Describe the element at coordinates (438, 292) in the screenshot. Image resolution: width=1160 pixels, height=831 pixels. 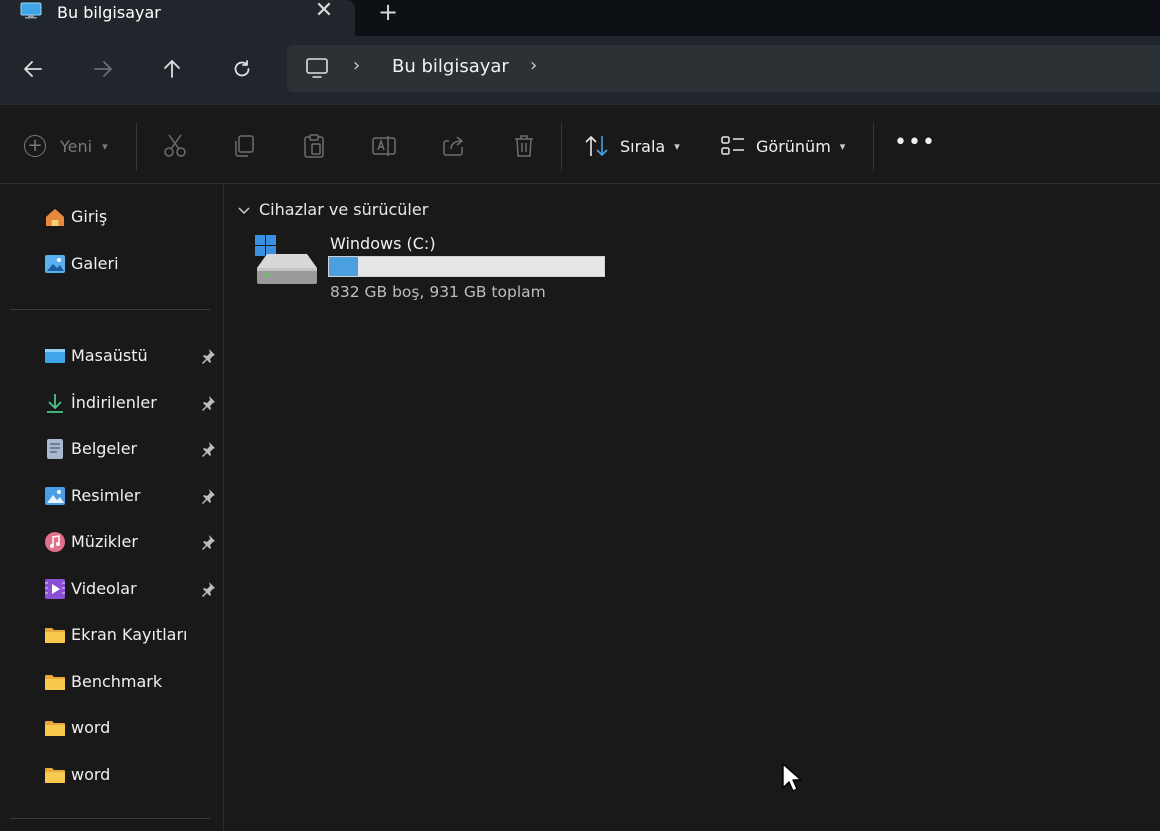
I see `drive-space-info: 832 GB boş, 931 GB toplam` at that location.